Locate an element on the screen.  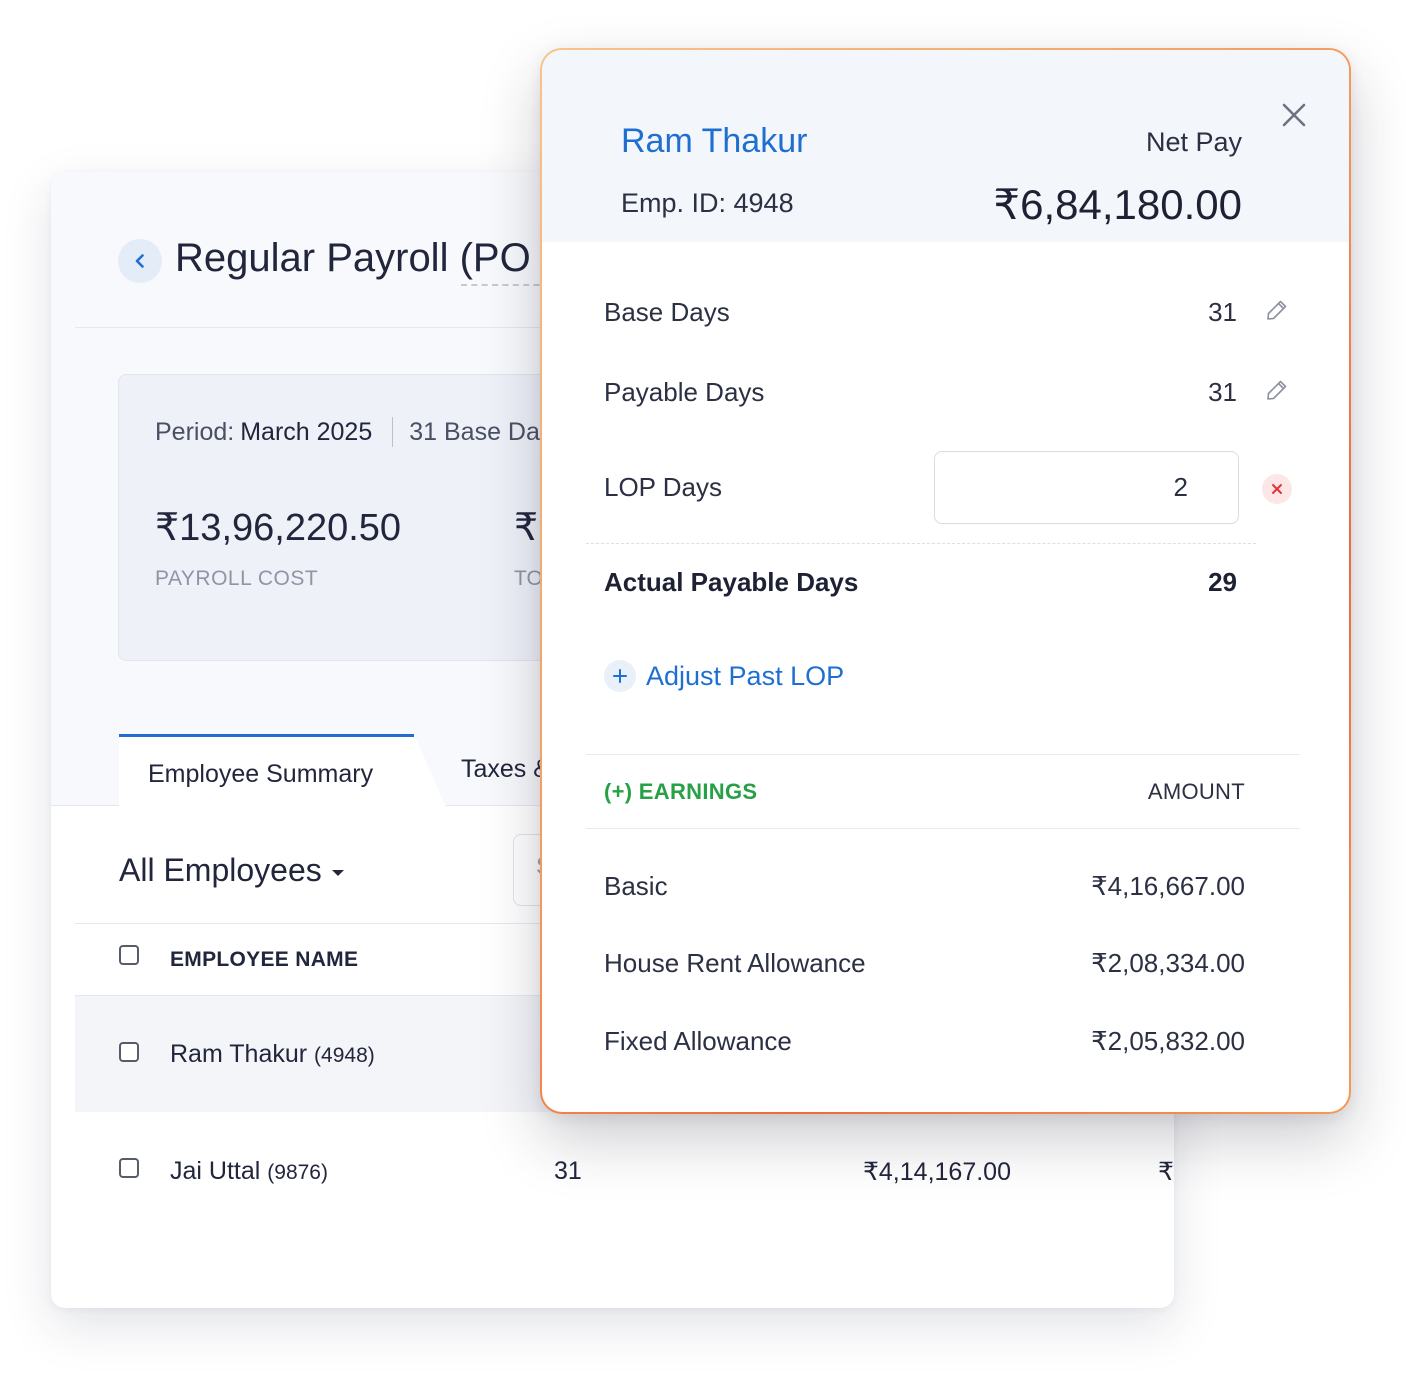
tab-taxes: Taxes & is located at coordinates (505, 769).